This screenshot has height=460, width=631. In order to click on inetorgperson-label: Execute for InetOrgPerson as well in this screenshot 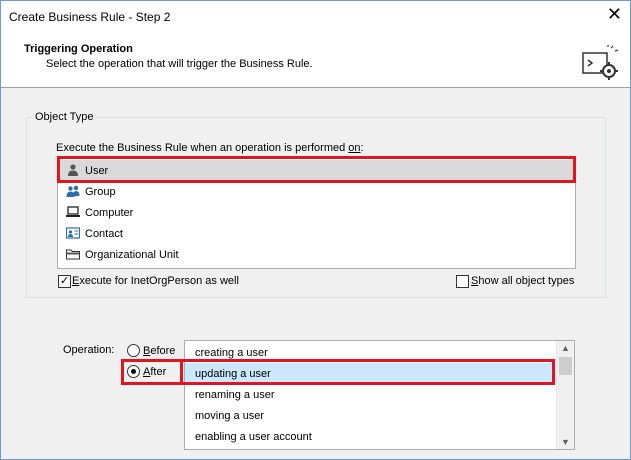, I will do `click(155, 281)`.